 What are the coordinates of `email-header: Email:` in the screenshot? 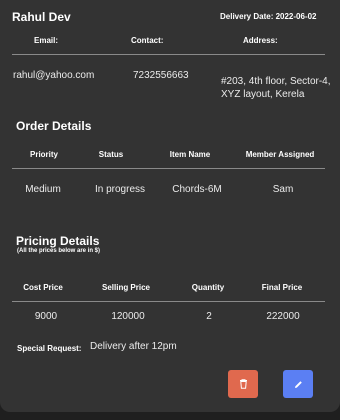 It's located at (46, 40).